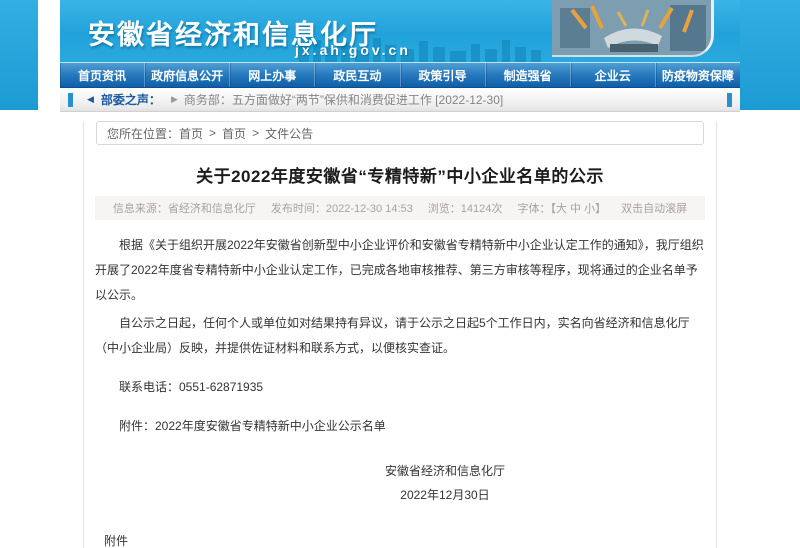  What do you see at coordinates (343, 99) in the screenshot?
I see `ticker-news-link: 商务部：五方面做好“两节”保供和消费促进工作 [2022-12-30]` at bounding box center [343, 99].